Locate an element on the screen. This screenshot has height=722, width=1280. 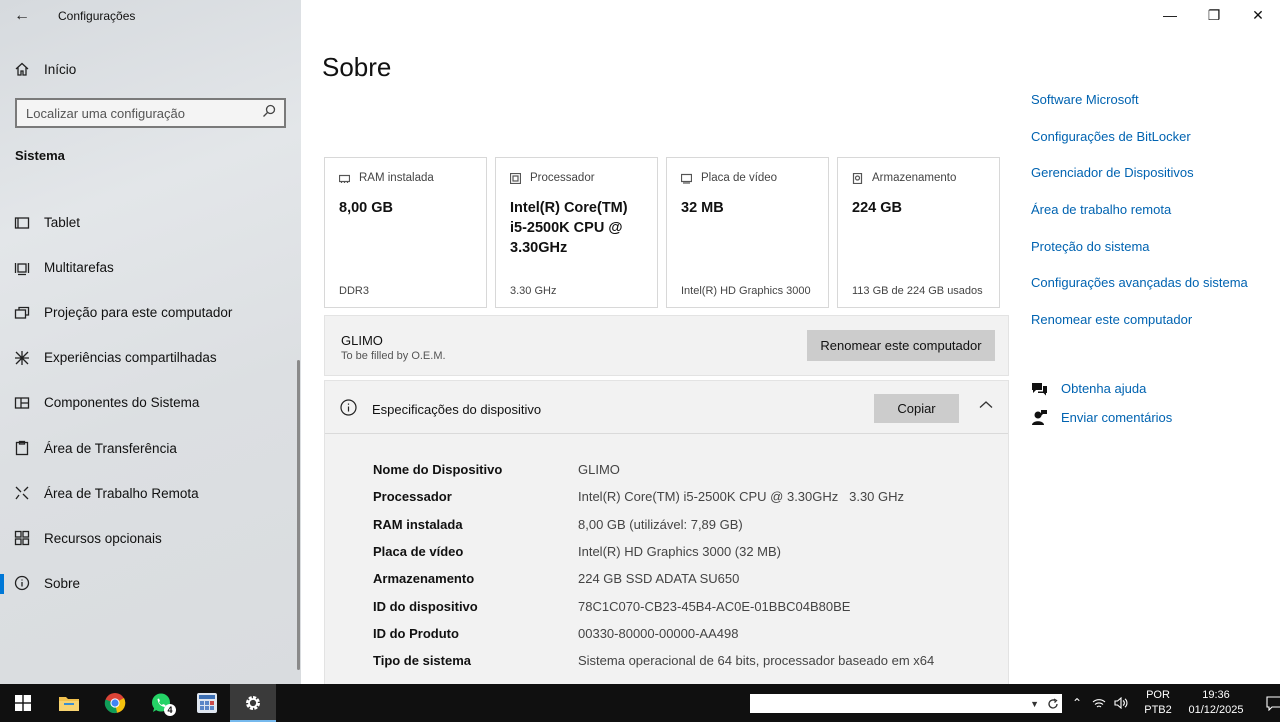
sidebar-item-about: Sobre is located at coordinates (150, 583).